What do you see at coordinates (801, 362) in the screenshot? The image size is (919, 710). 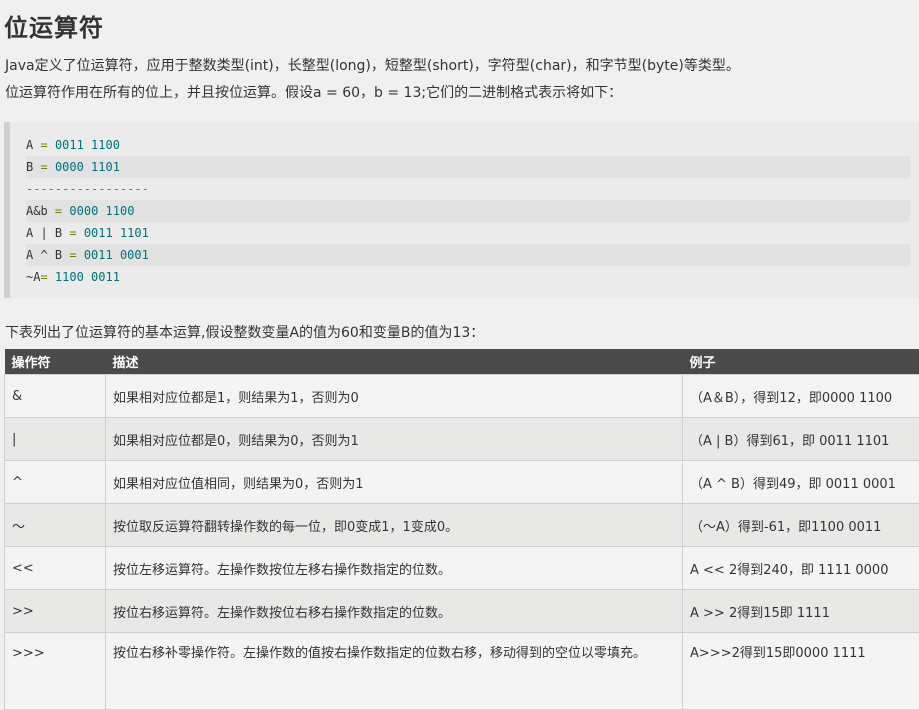 I see `header-example: 例子` at bounding box center [801, 362].